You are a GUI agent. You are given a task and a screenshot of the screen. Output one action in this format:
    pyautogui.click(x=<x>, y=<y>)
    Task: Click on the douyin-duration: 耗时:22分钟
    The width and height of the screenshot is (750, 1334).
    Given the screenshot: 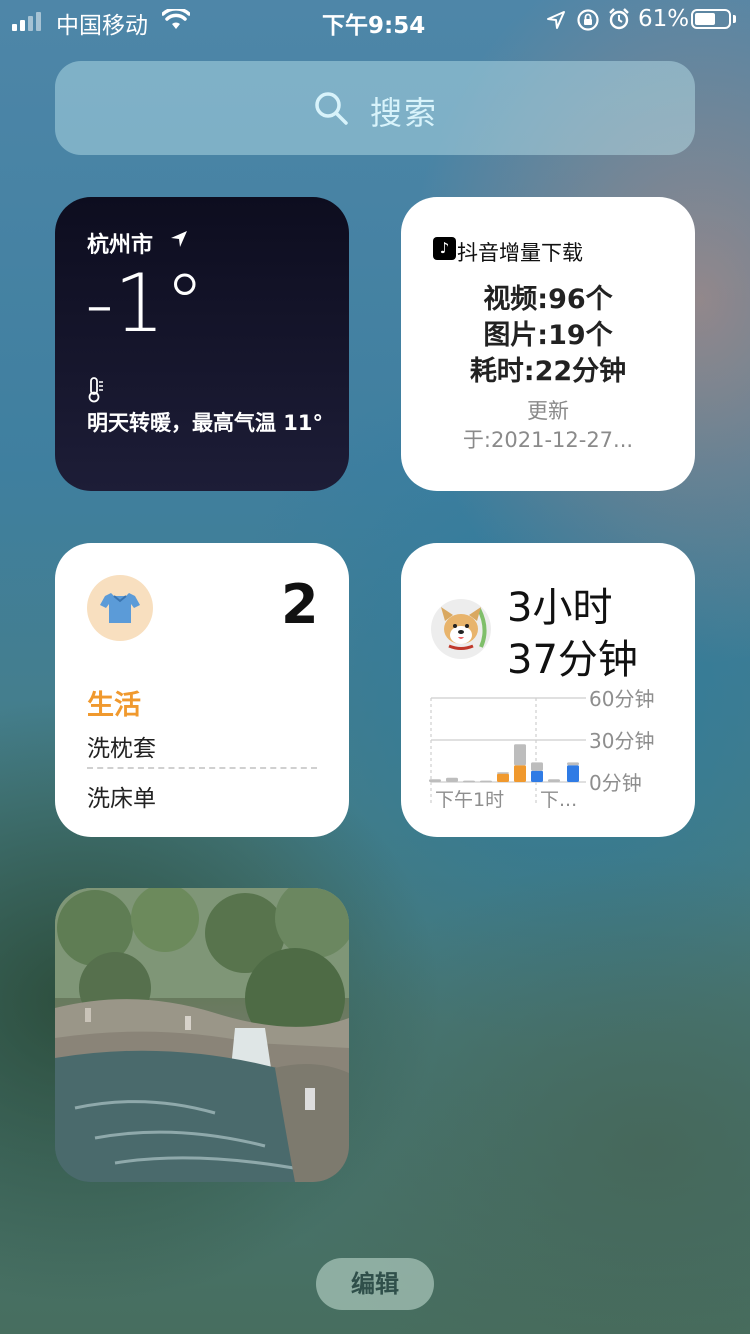 What is the action you would take?
    pyautogui.click(x=548, y=371)
    